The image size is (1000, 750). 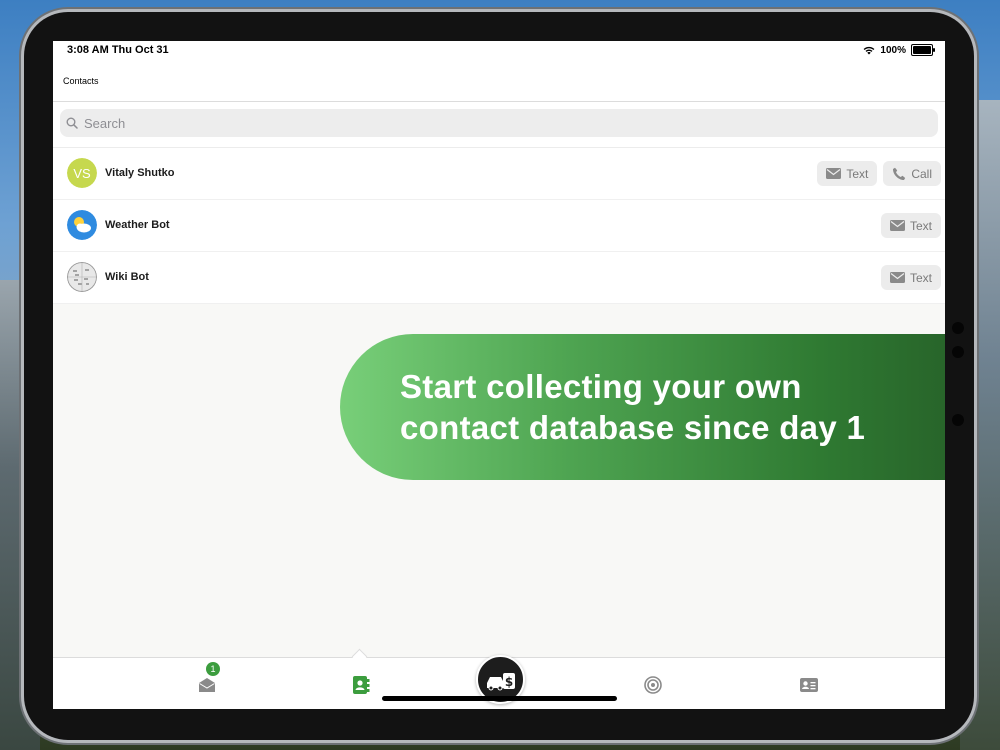 I want to click on contacts-icon, so click(x=361, y=685).